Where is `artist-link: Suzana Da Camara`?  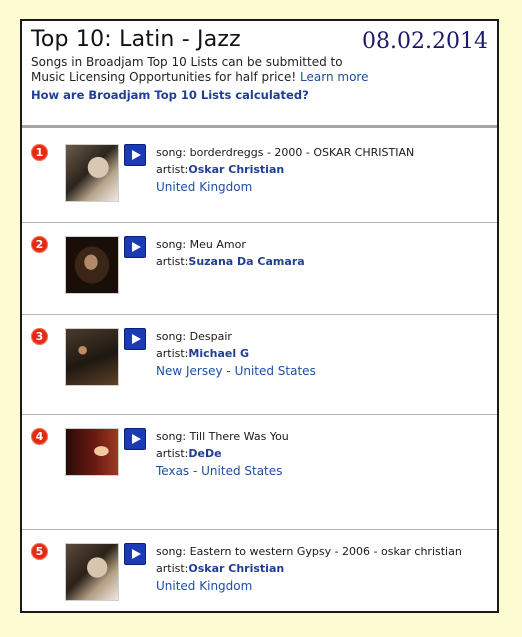
artist-link: Suzana Da Camara is located at coordinates (246, 261).